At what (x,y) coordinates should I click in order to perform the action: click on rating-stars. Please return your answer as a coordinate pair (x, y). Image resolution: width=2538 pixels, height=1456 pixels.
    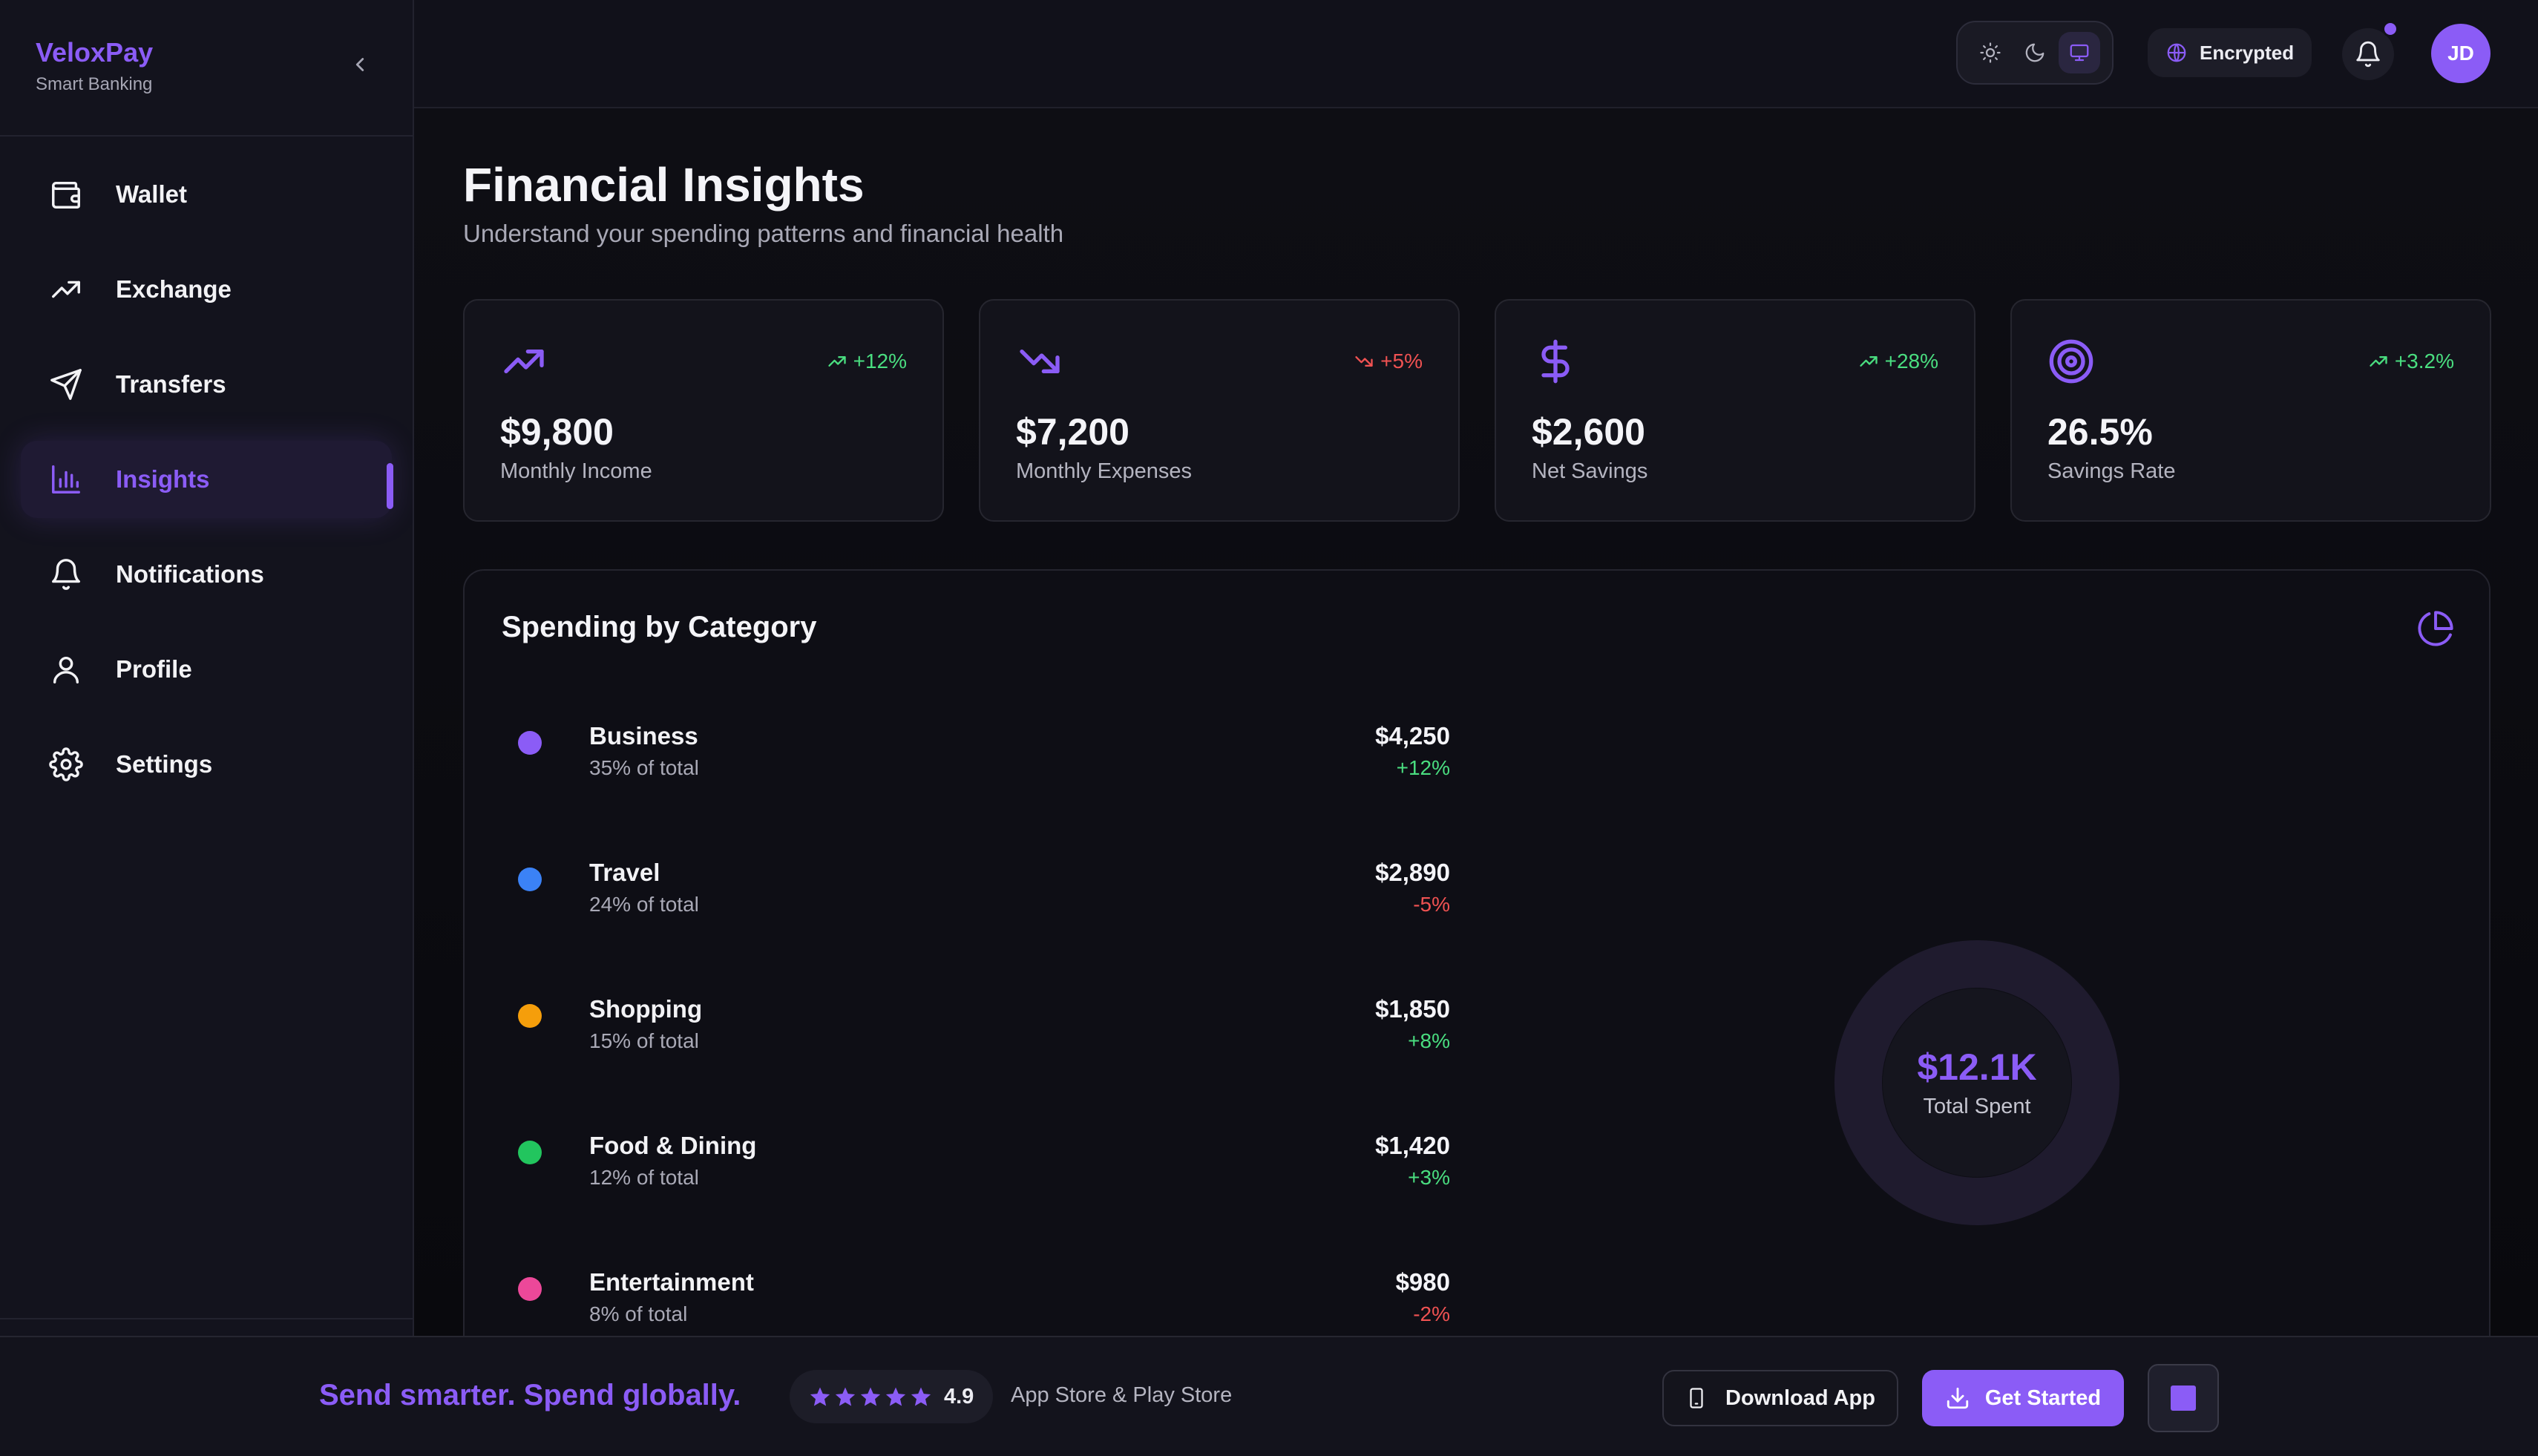
    Looking at the image, I should click on (870, 1397).